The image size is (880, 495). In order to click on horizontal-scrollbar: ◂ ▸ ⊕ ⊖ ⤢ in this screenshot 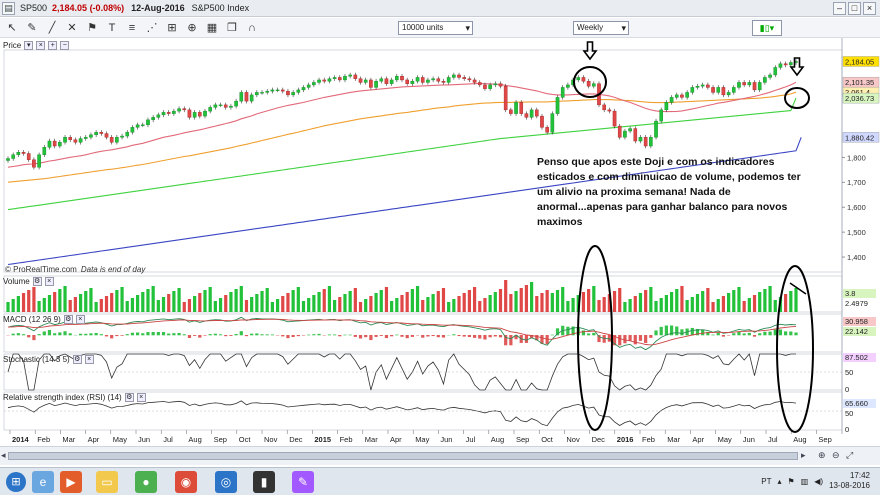, I will do `click(440, 455)`.